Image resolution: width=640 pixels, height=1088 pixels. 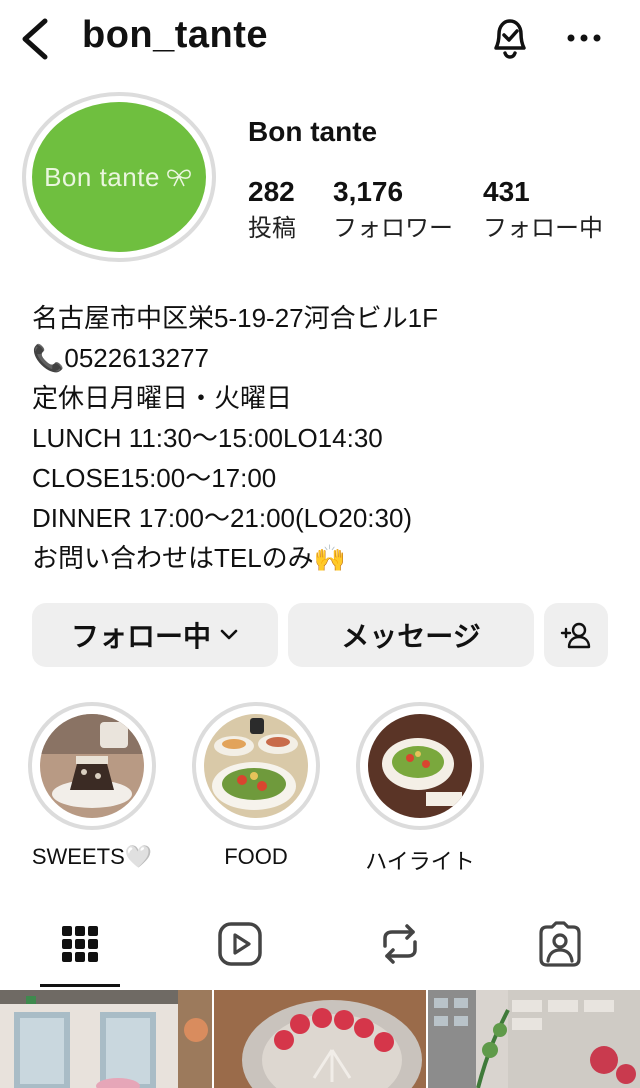 I want to click on reposts-icon, so click(x=400, y=944).